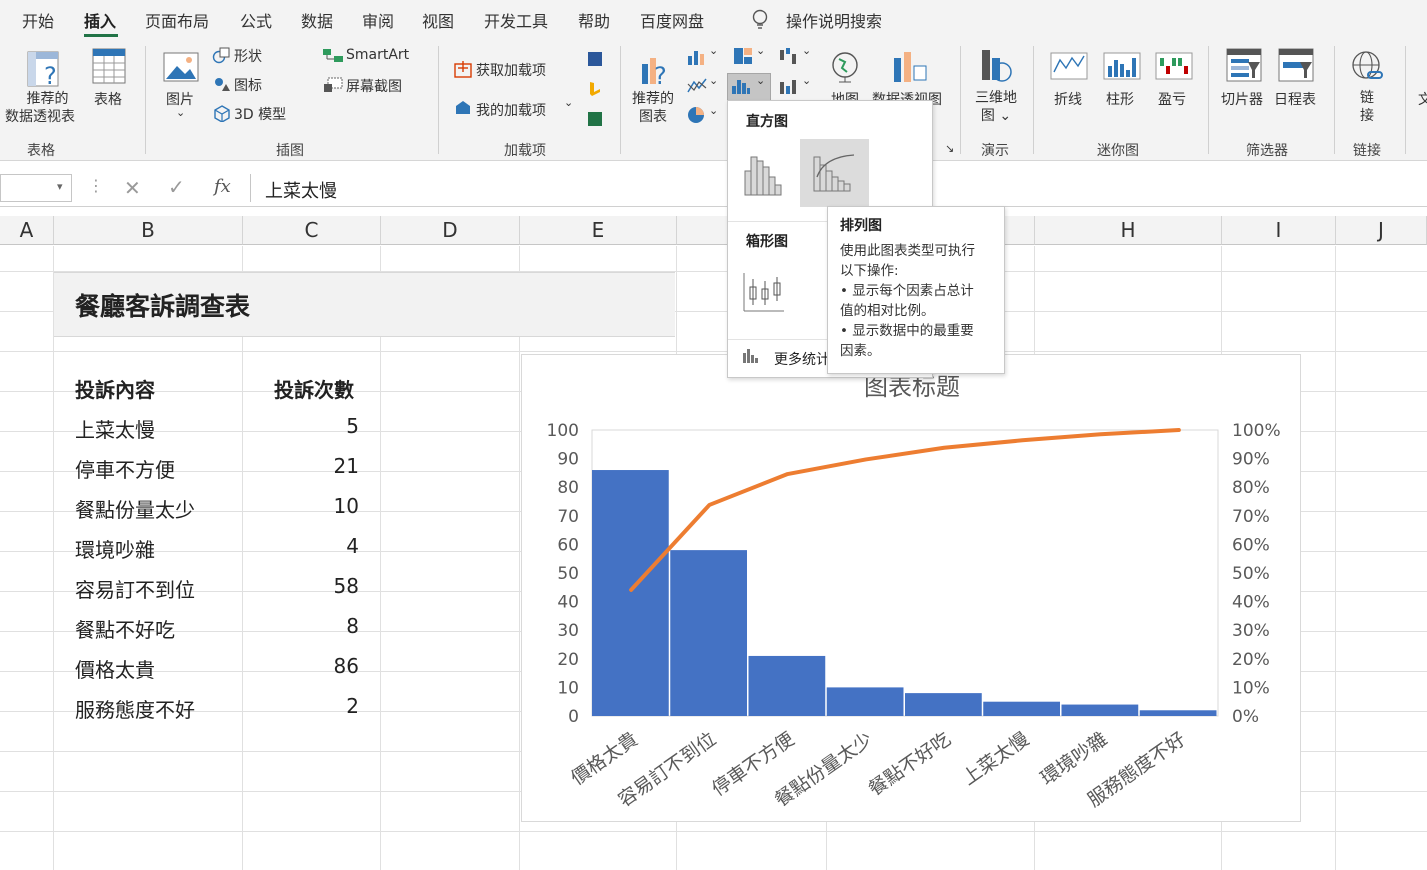 The width and height of the screenshot is (1427, 870). I want to click on charts-dialog-launcher-icon: ↘, so click(949, 148).